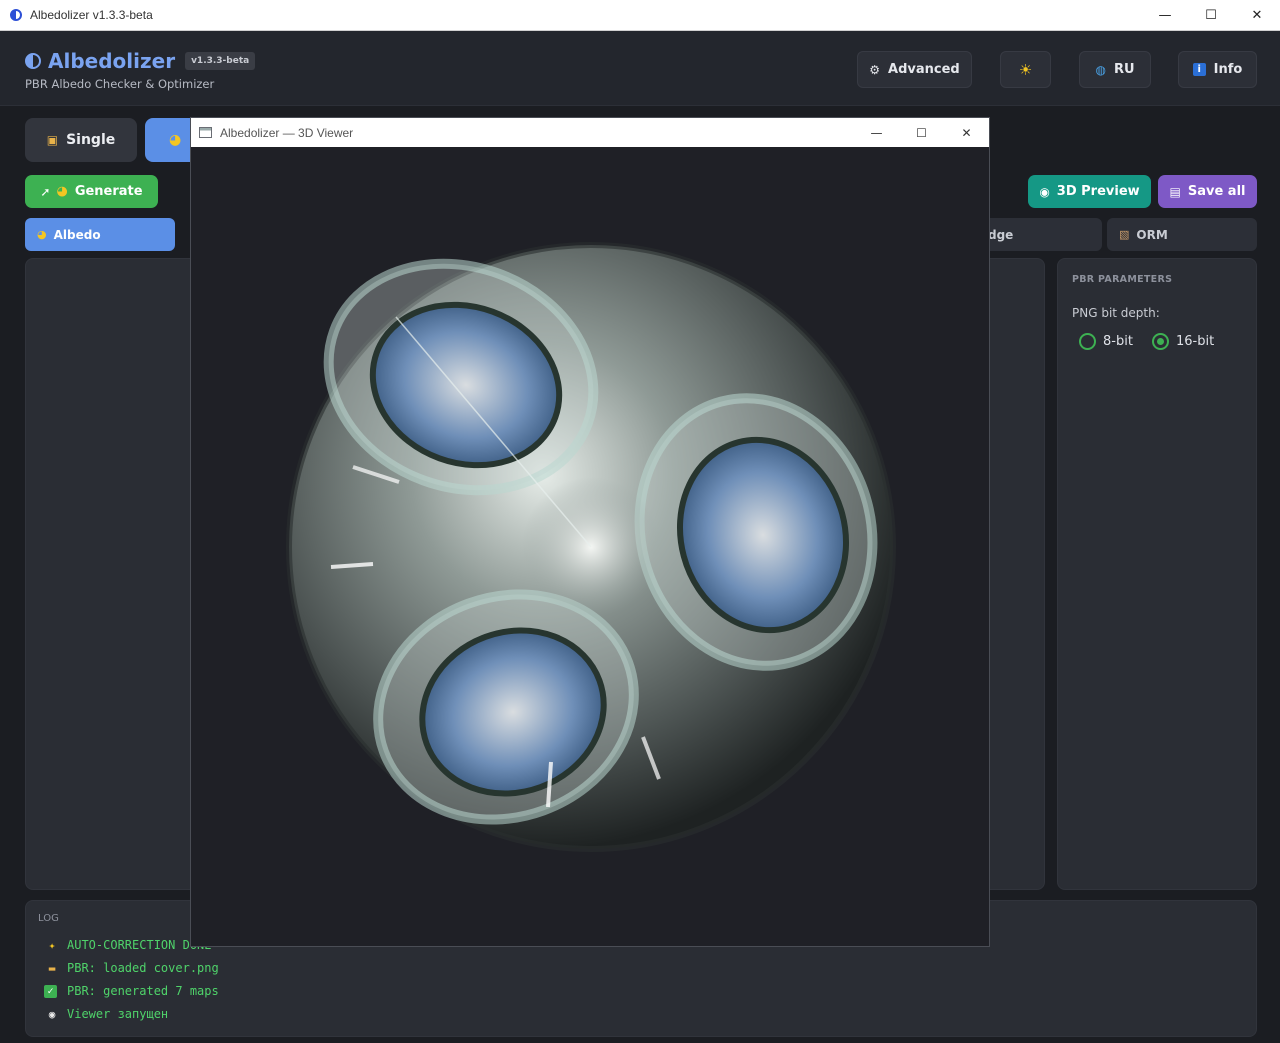 This screenshot has width=1280, height=1043. What do you see at coordinates (1160, 341) in the screenshot?
I see `radio-circle-selected` at bounding box center [1160, 341].